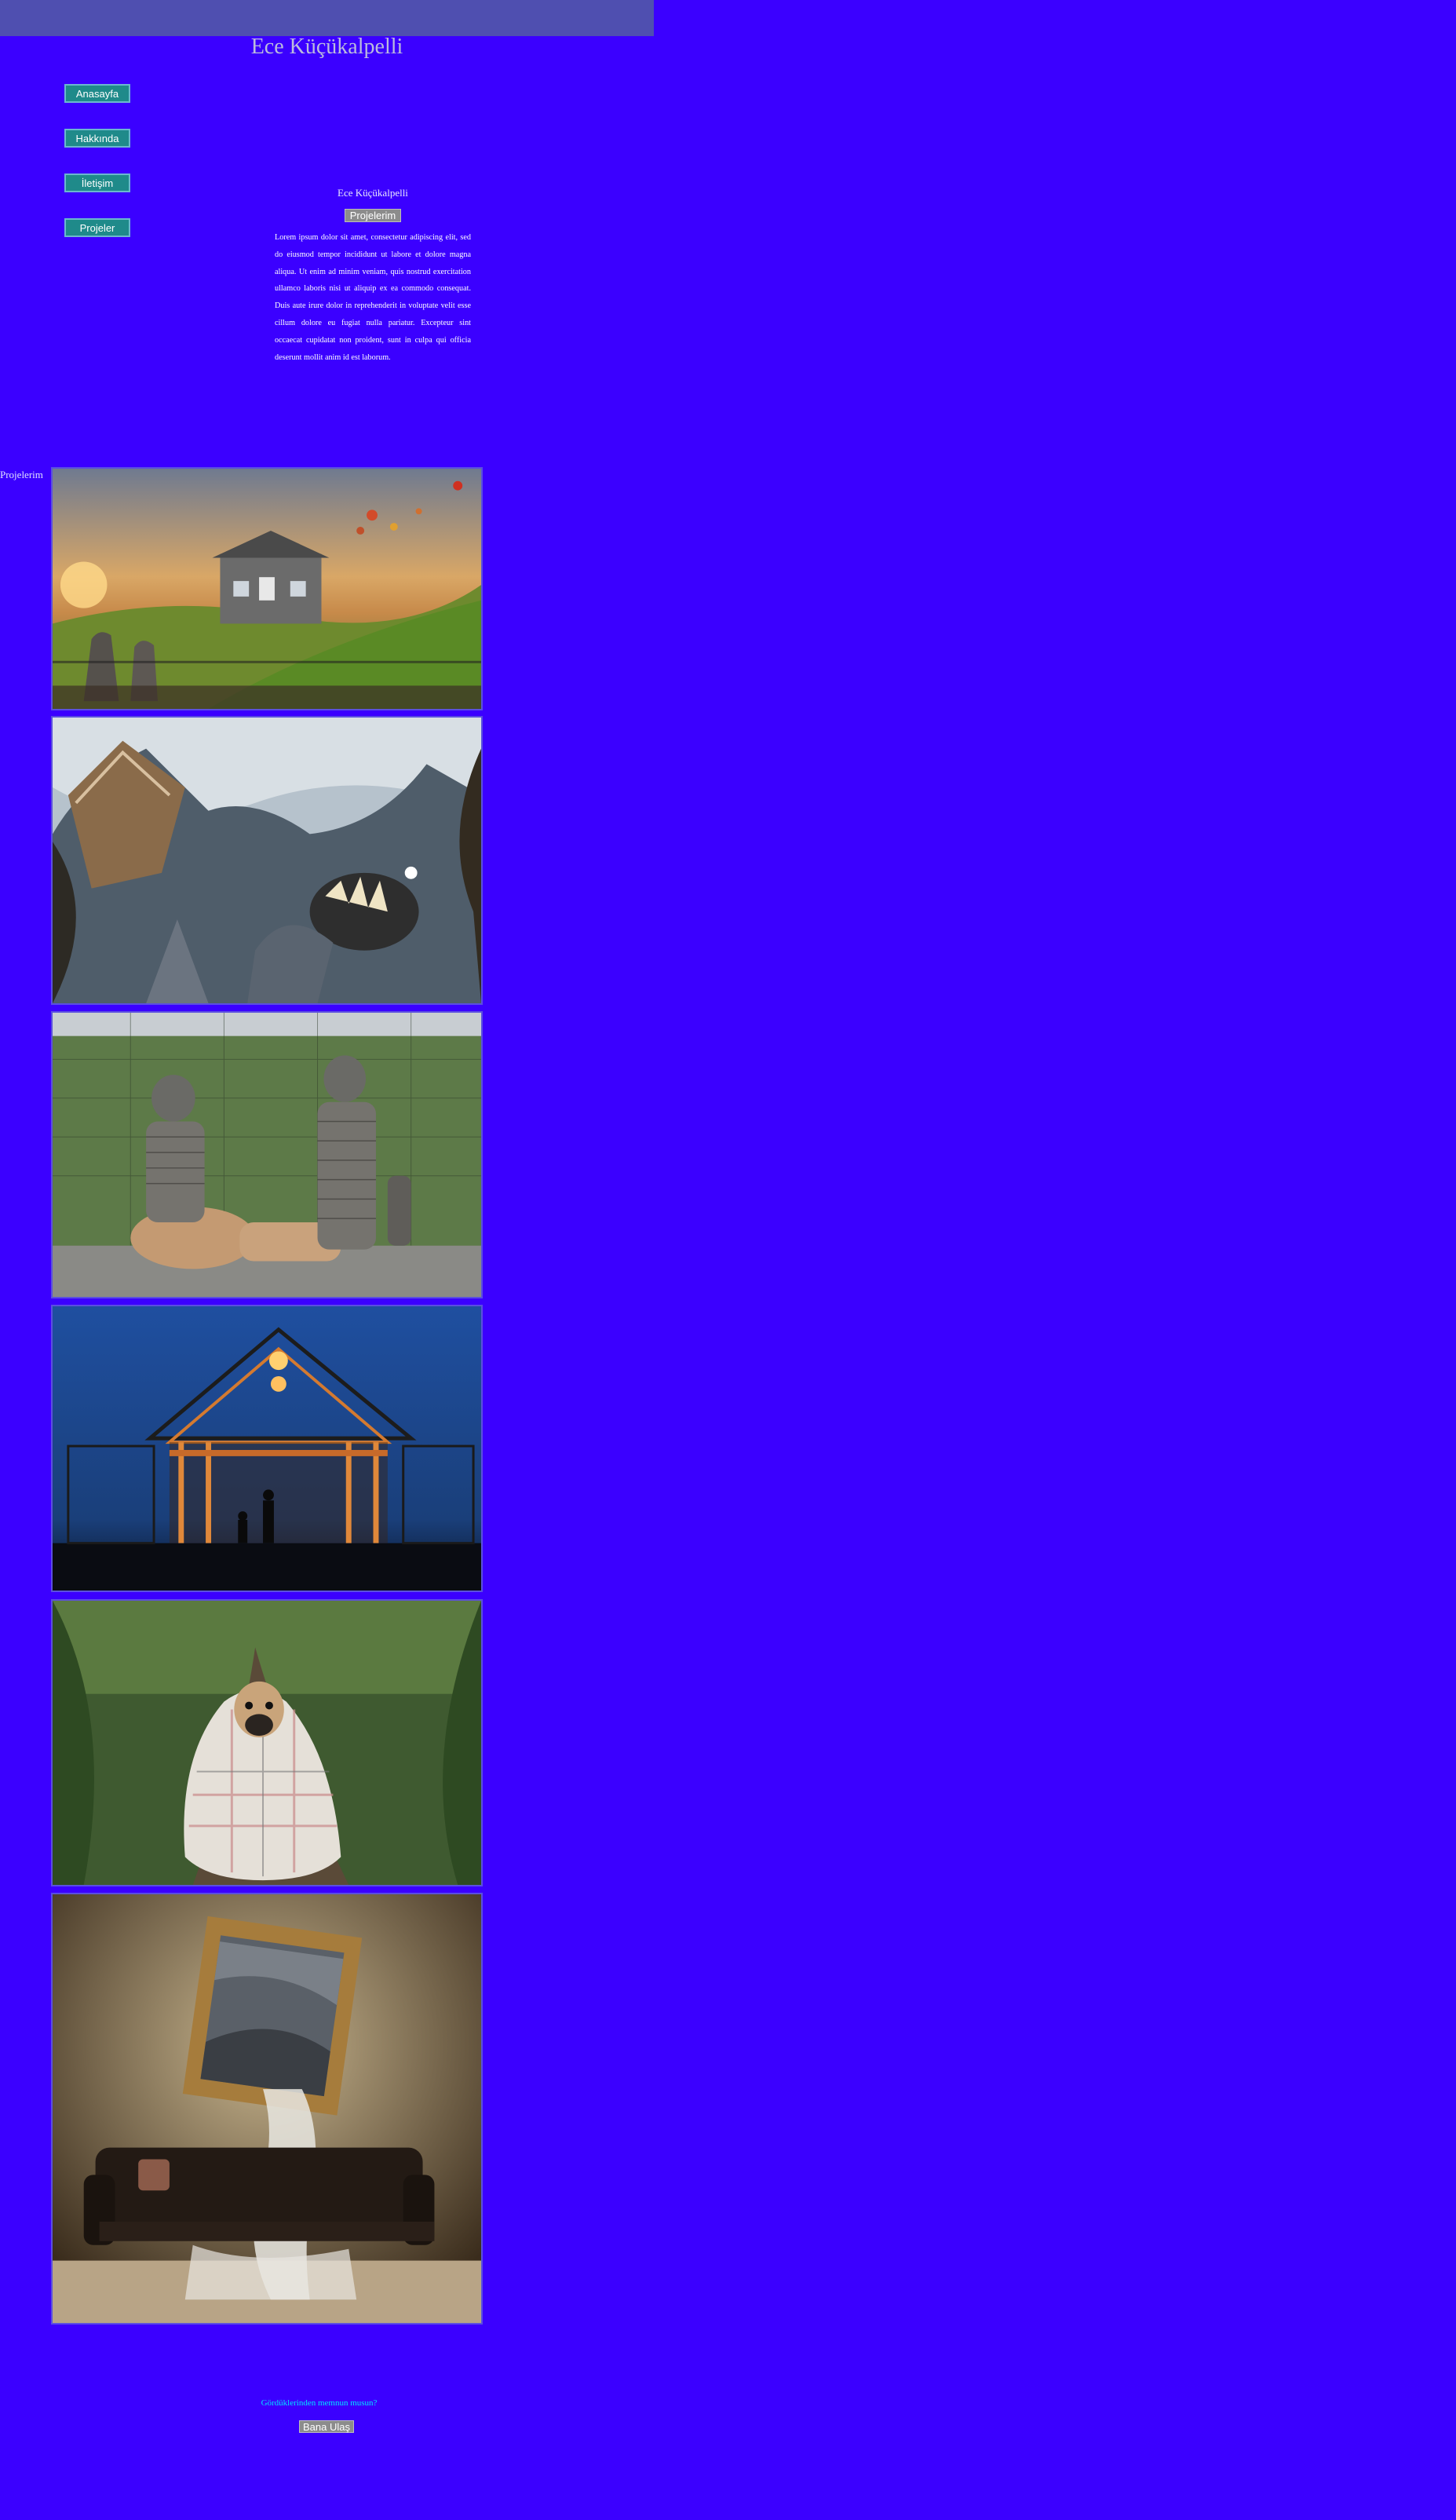  I want to click on nav-button-hakkinda: Hakkında, so click(97, 138).